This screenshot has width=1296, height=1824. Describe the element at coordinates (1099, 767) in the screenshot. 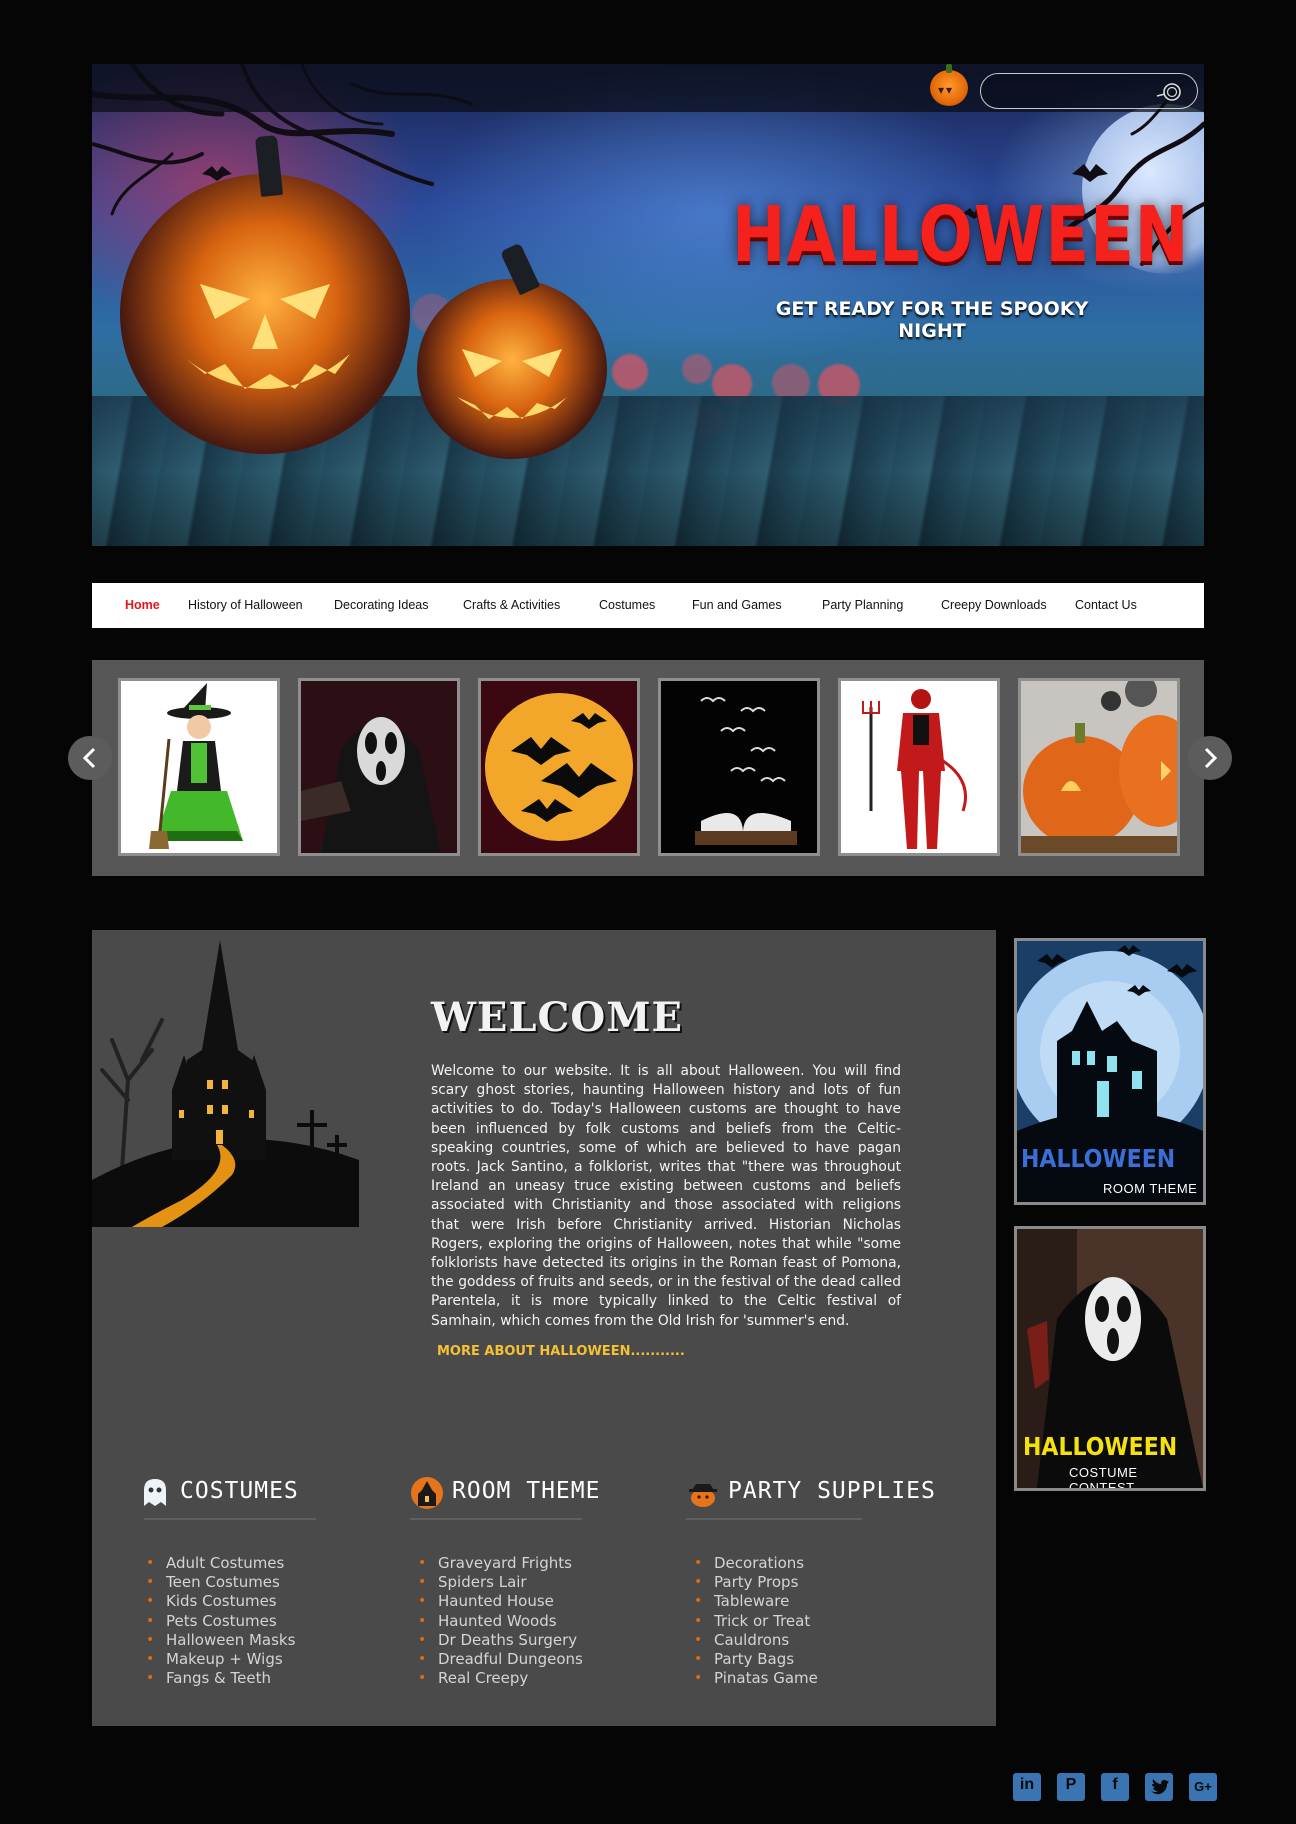

I see `carousel-thumb-carved-pumpkins` at that location.